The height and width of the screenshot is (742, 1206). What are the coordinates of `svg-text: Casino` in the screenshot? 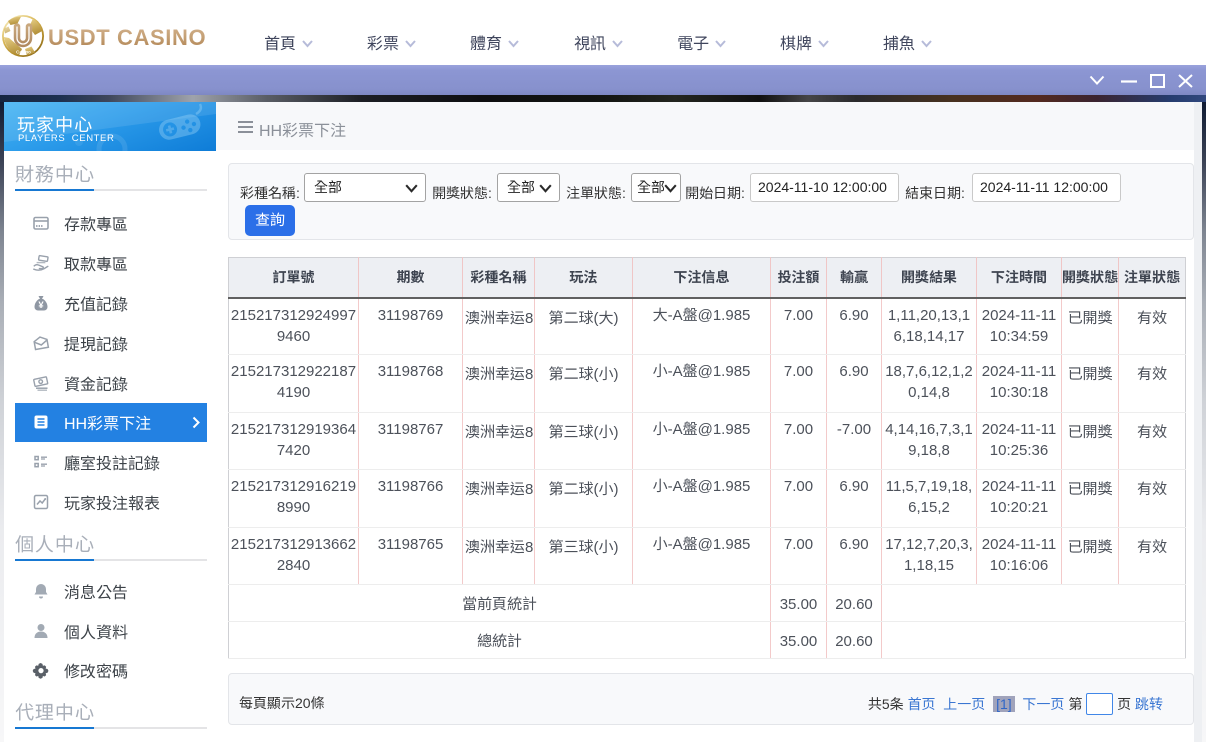 It's located at (23, 52).